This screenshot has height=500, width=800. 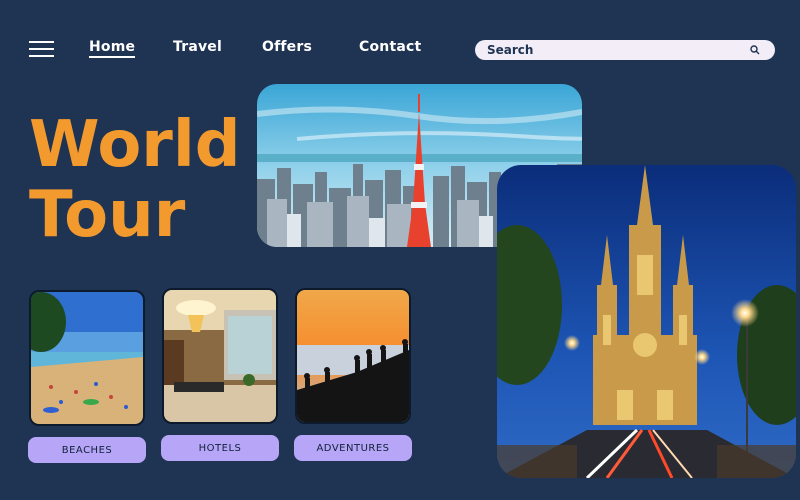 I want to click on nav-home: Home, so click(x=112, y=48).